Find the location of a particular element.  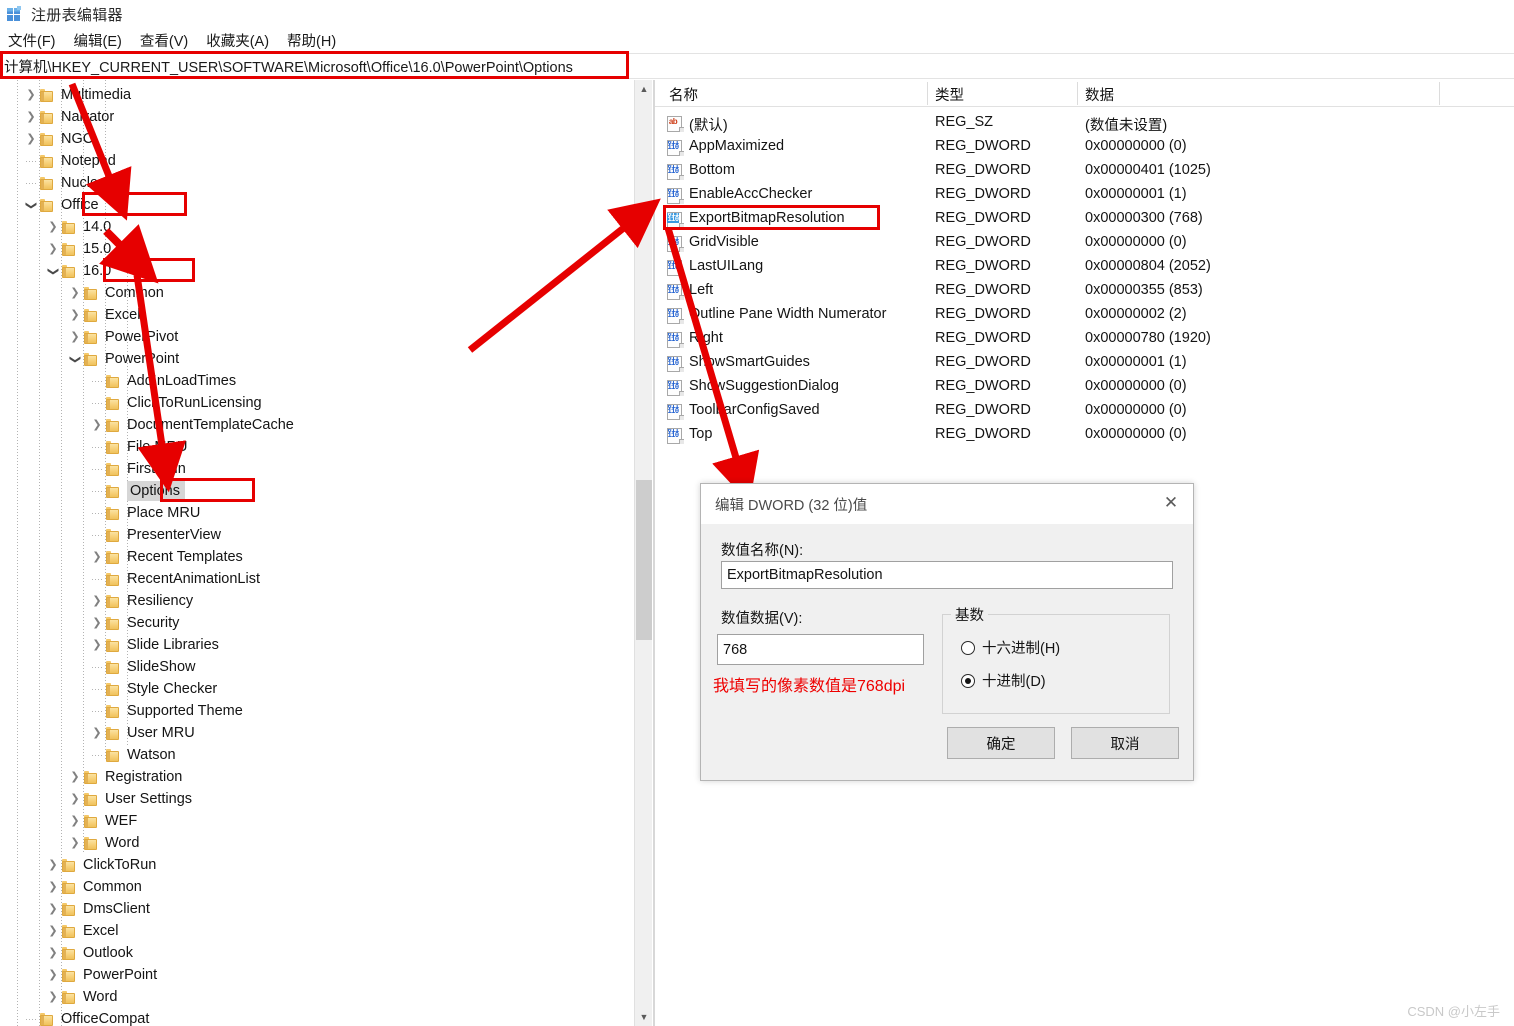

radio-decimal: 十进制(D) is located at coordinates (1003, 680).